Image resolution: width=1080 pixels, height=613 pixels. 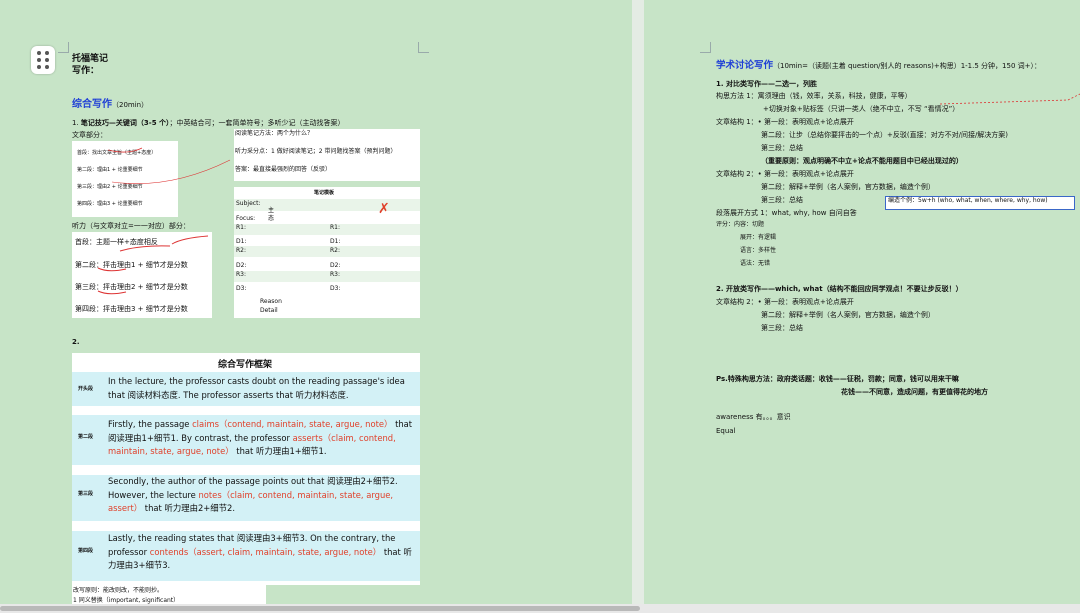 I want to click on line-text: 评分：内容：切题, so click(x=740, y=224).